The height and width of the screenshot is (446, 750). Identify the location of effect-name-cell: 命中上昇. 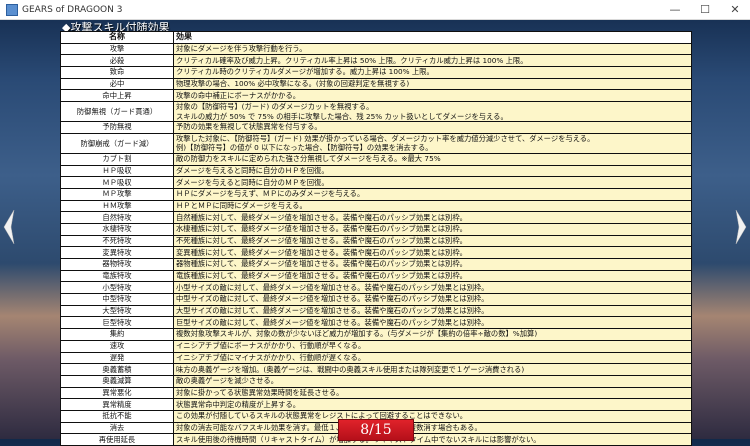
(117, 96).